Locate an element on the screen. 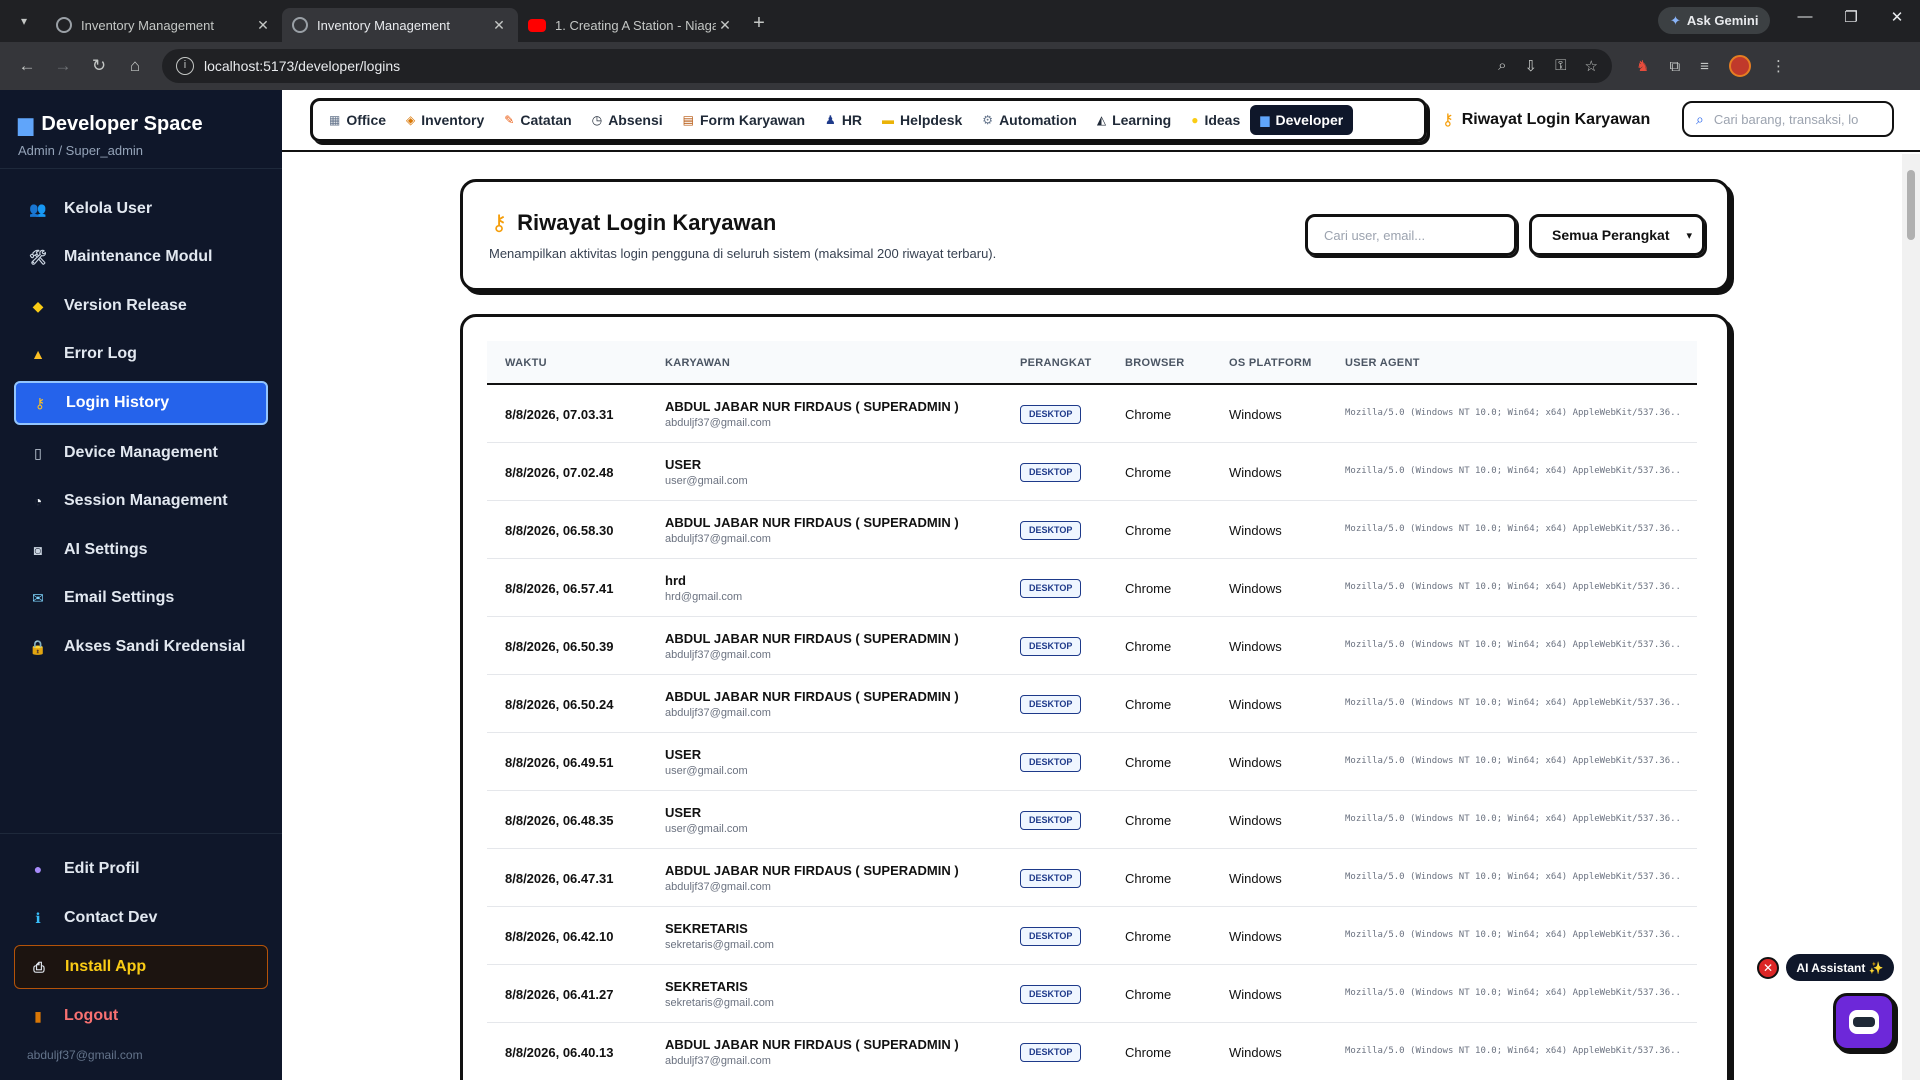 The width and height of the screenshot is (1920, 1080). password-key-icon: ⚿ is located at coordinates (1560, 66).